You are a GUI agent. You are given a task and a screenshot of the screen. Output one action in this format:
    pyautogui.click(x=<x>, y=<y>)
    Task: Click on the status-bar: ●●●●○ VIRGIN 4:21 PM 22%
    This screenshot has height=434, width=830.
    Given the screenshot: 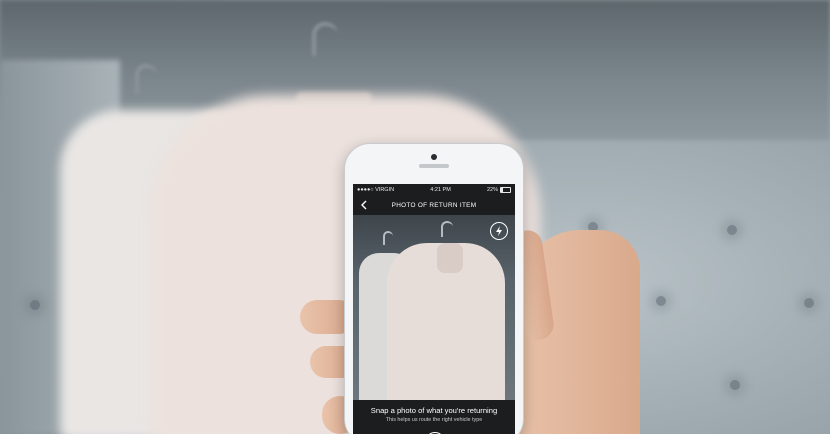 What is the action you would take?
    pyautogui.click(x=434, y=189)
    